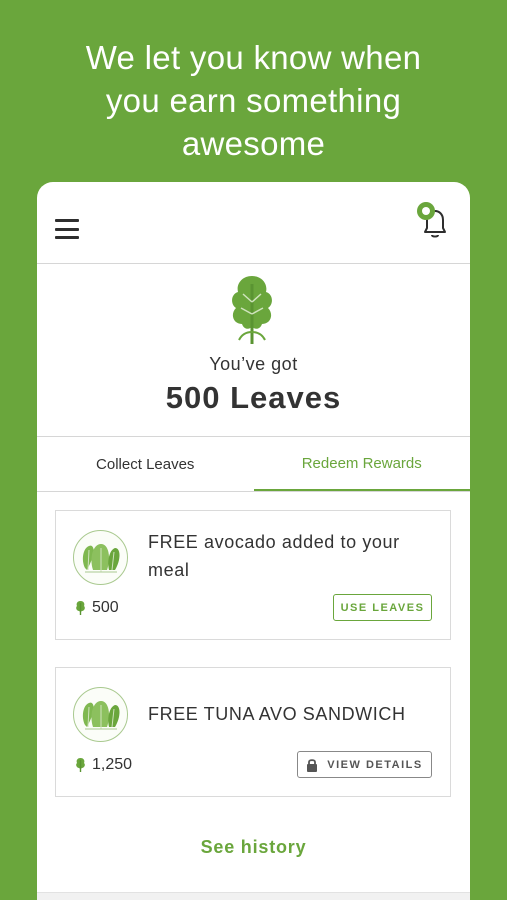 The image size is (507, 900). I want to click on see-history-link: See history, so click(253, 847).